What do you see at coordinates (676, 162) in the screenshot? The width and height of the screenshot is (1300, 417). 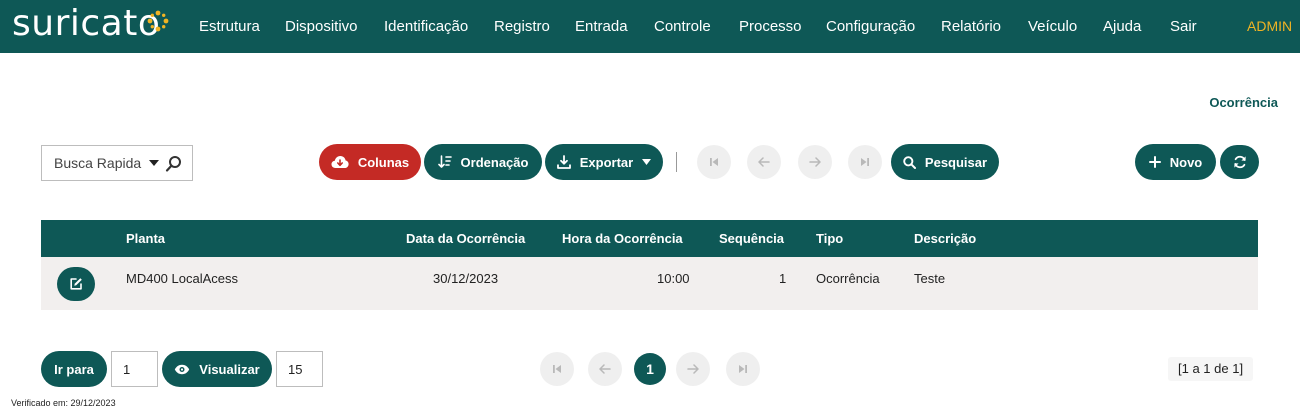 I see `toolbar-divider` at bounding box center [676, 162].